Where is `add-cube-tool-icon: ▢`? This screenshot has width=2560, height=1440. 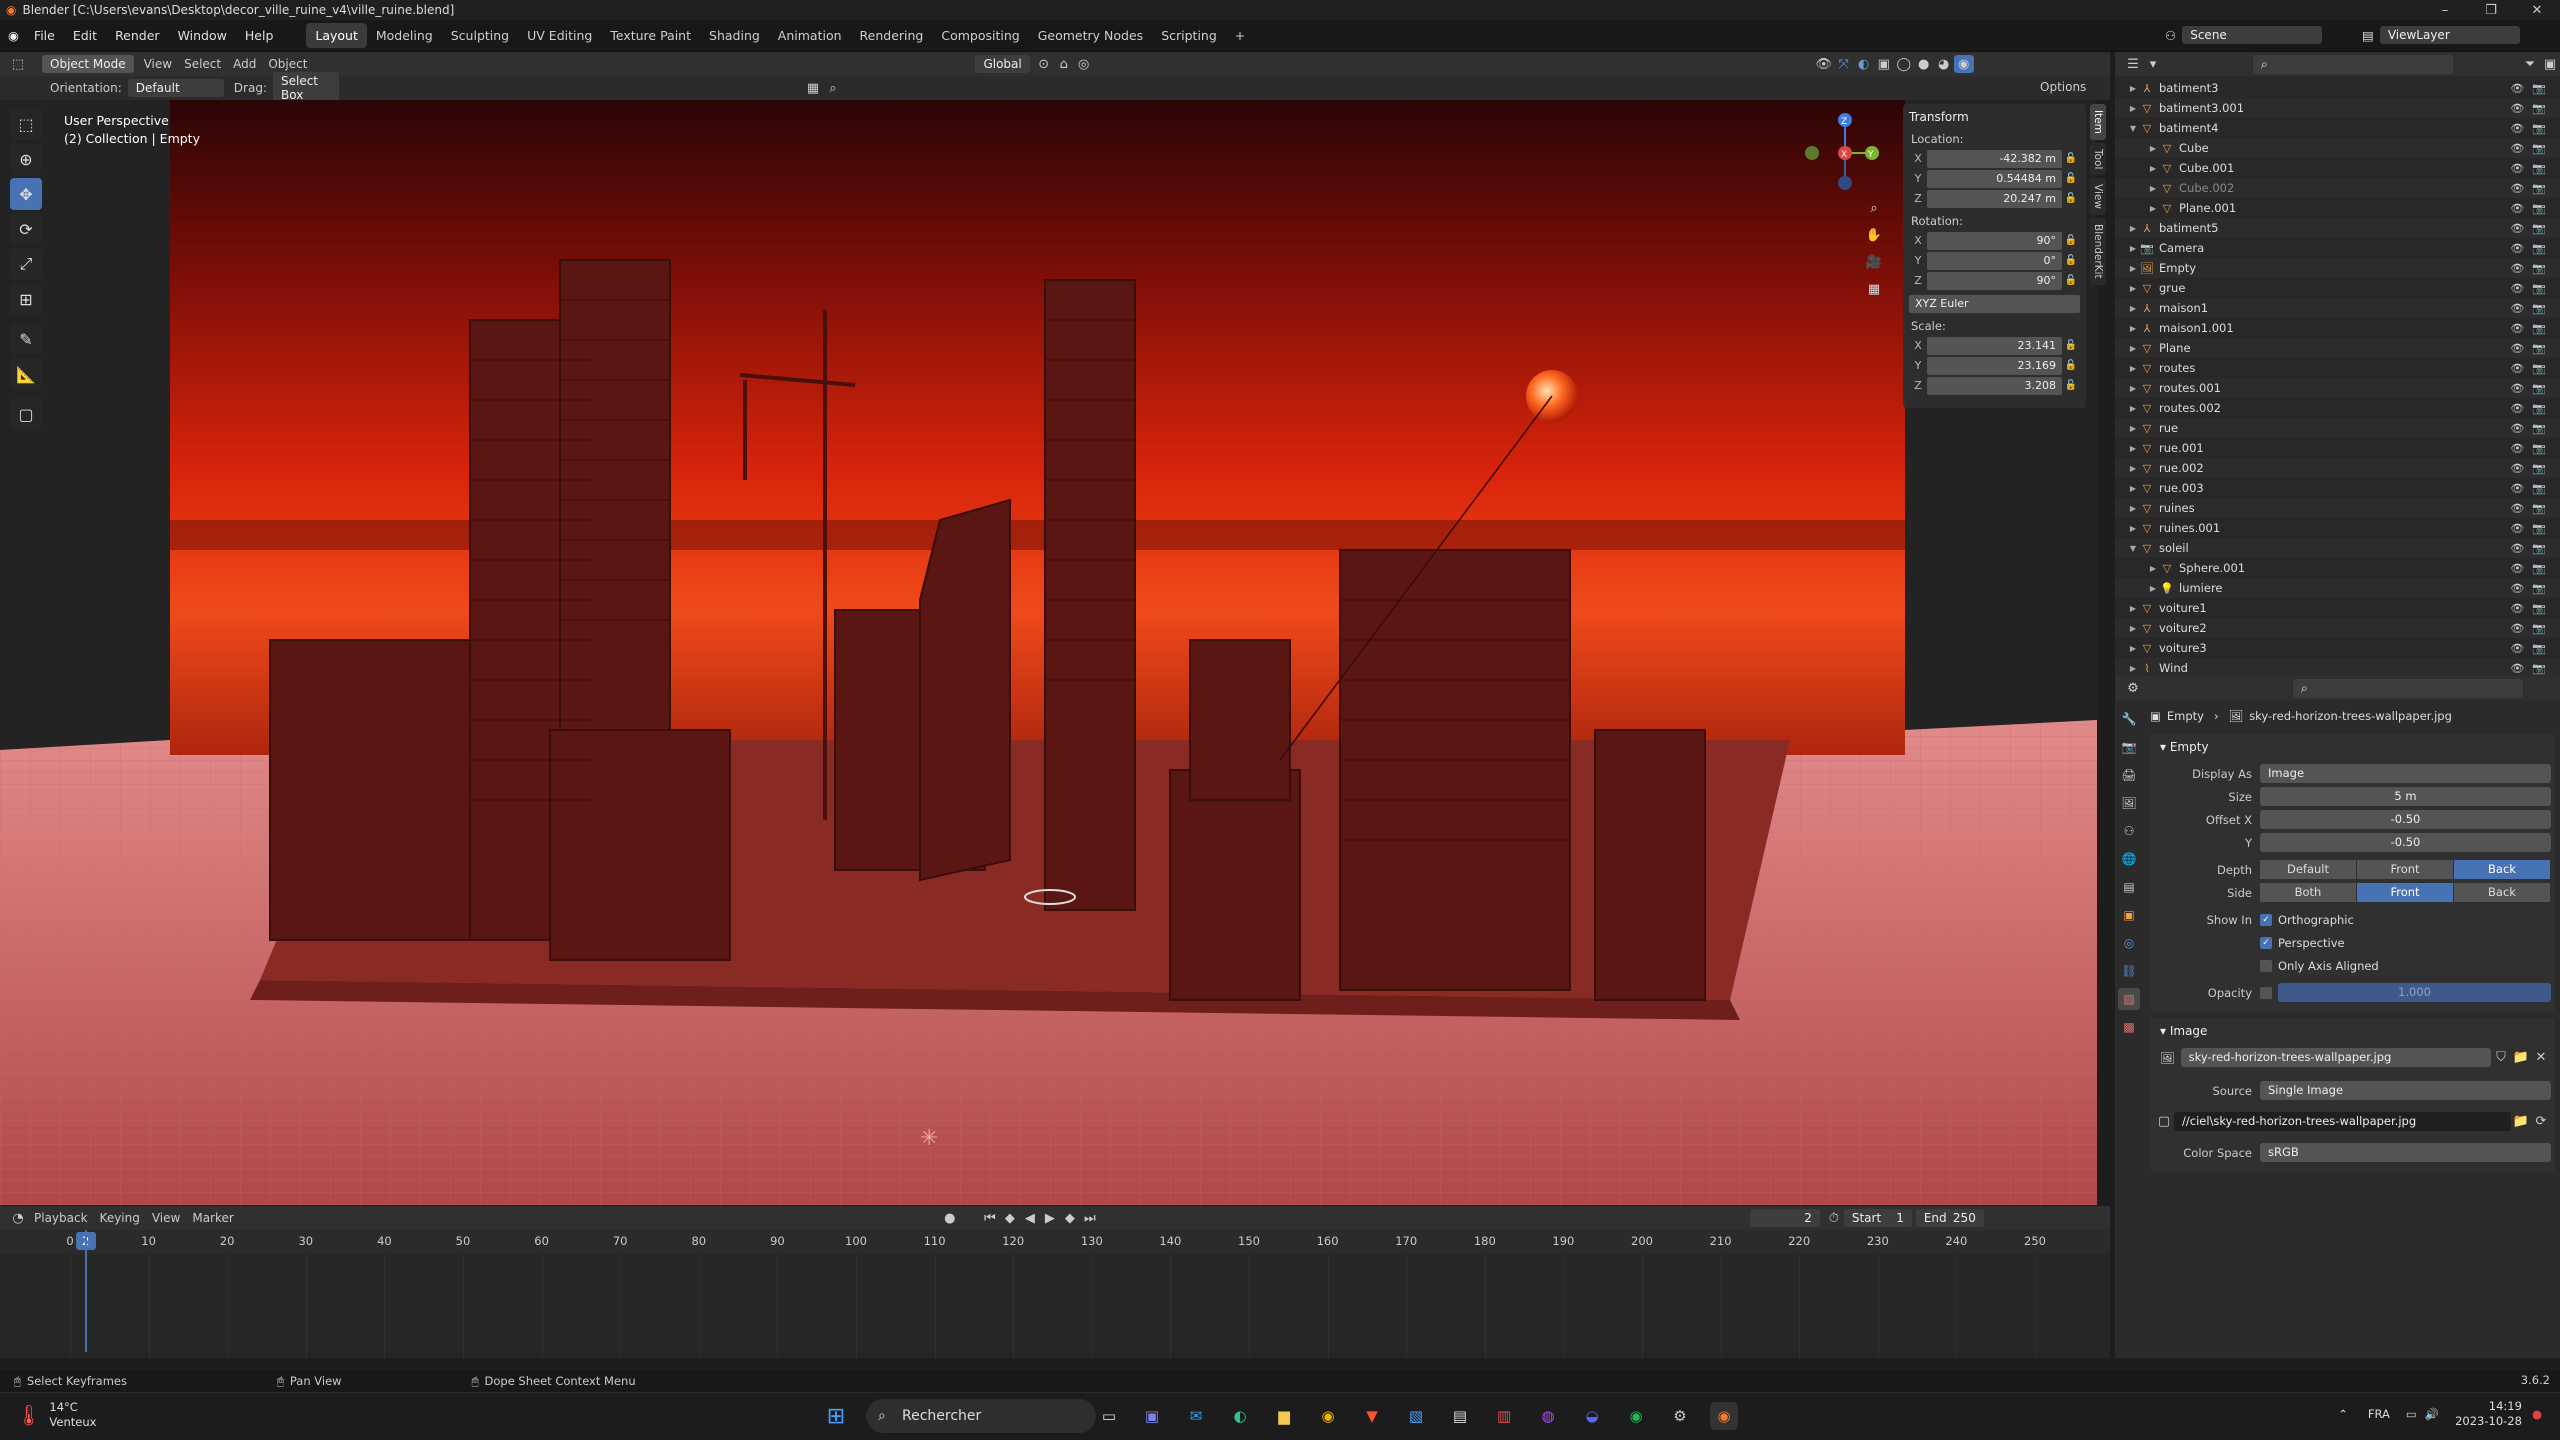 add-cube-tool-icon: ▢ is located at coordinates (26, 414).